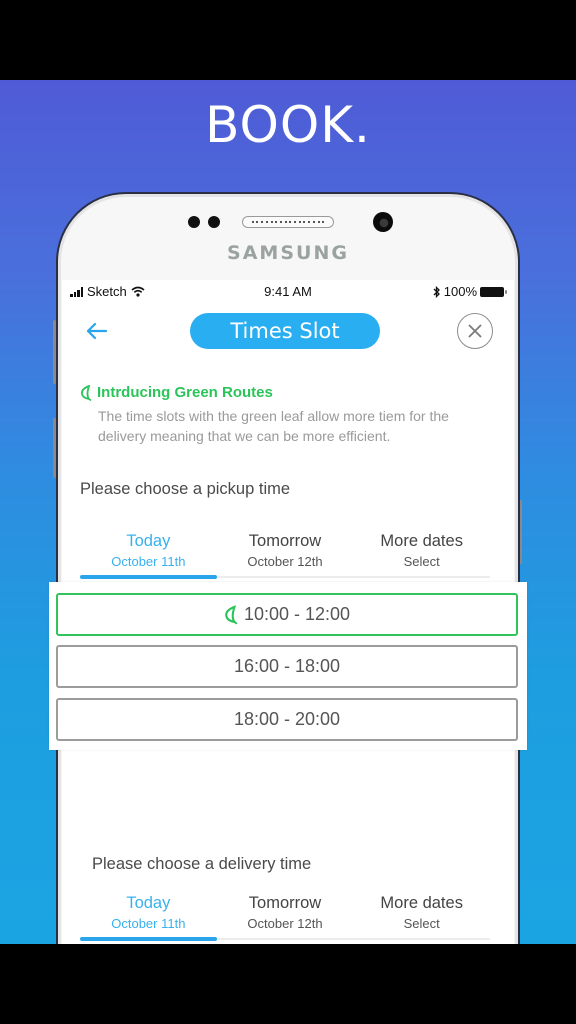 The image size is (576, 1024). I want to click on bluetooth-icon, so click(436, 291).